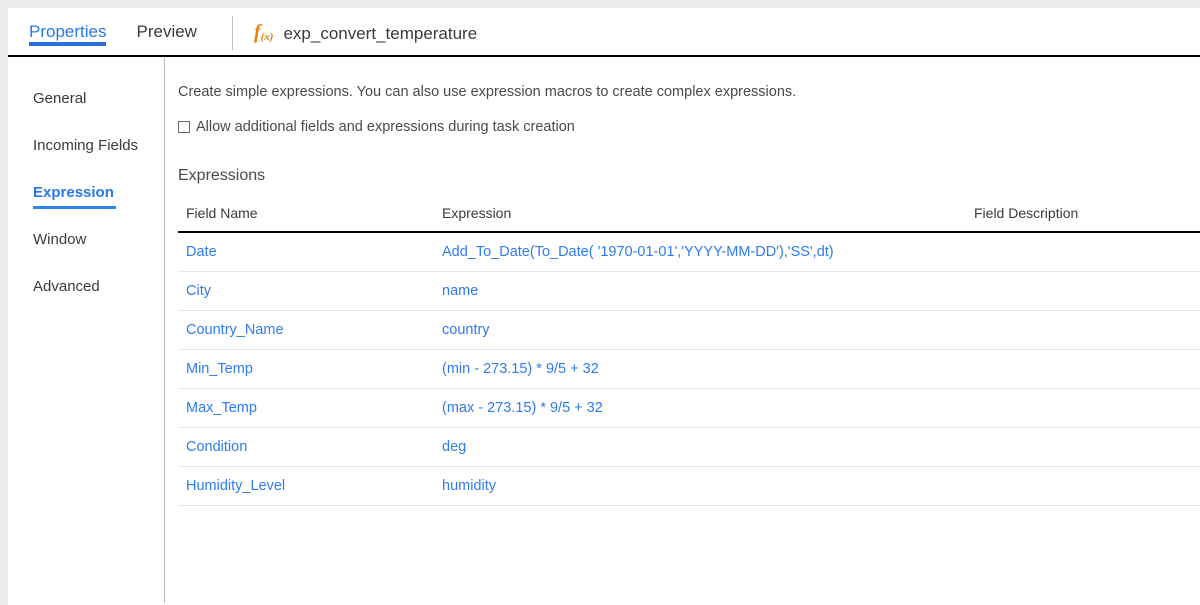 The width and height of the screenshot is (1200, 605). What do you see at coordinates (306, 369) in the screenshot?
I see `cell-field-name: Min_Temp` at bounding box center [306, 369].